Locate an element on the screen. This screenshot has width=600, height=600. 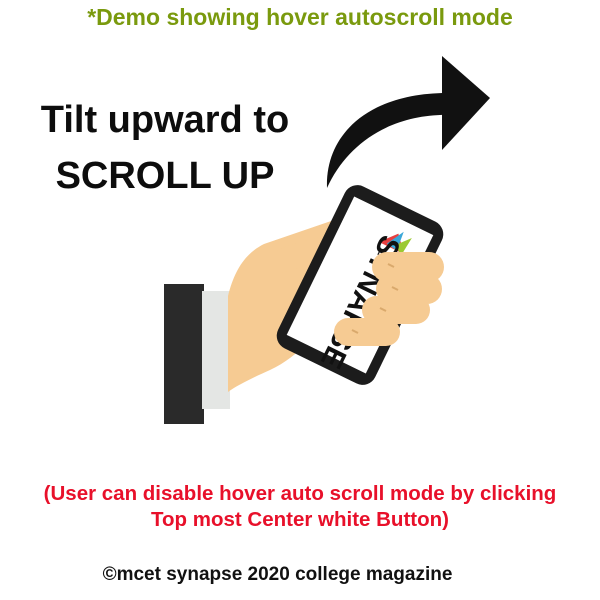
curved-arrow-up-right-icon is located at coordinates (408, 122).